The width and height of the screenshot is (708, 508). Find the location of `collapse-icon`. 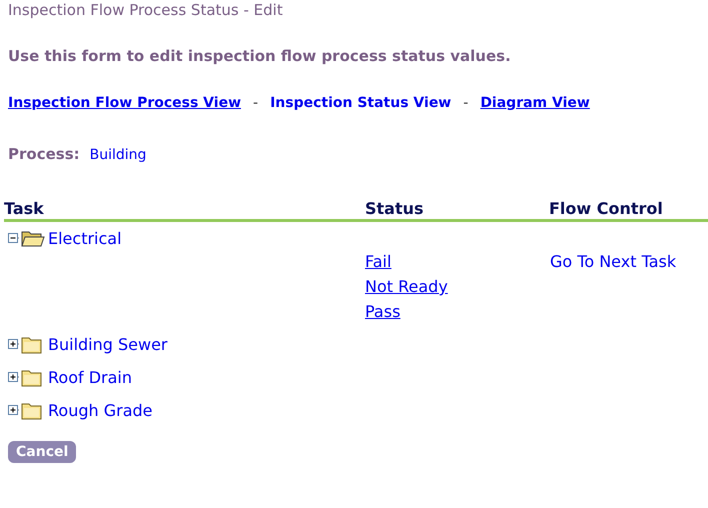

collapse-icon is located at coordinates (14, 238).